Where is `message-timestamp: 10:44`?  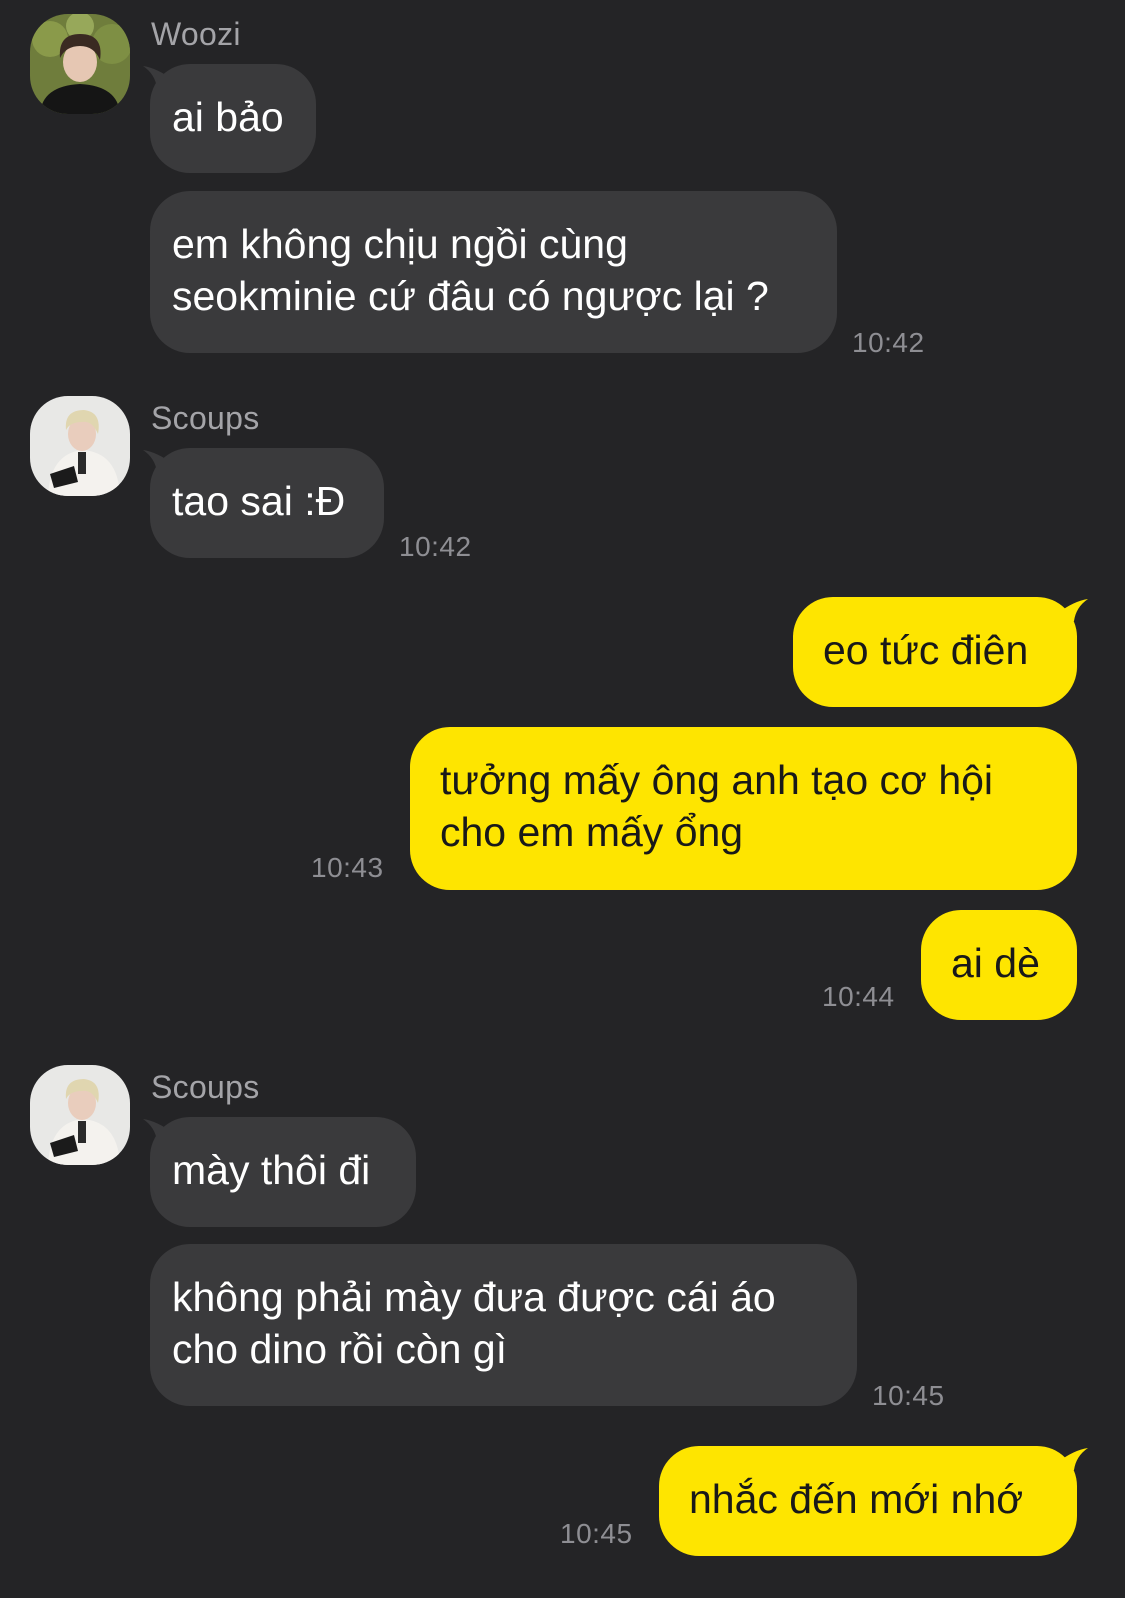 message-timestamp: 10:44 is located at coordinates (858, 996).